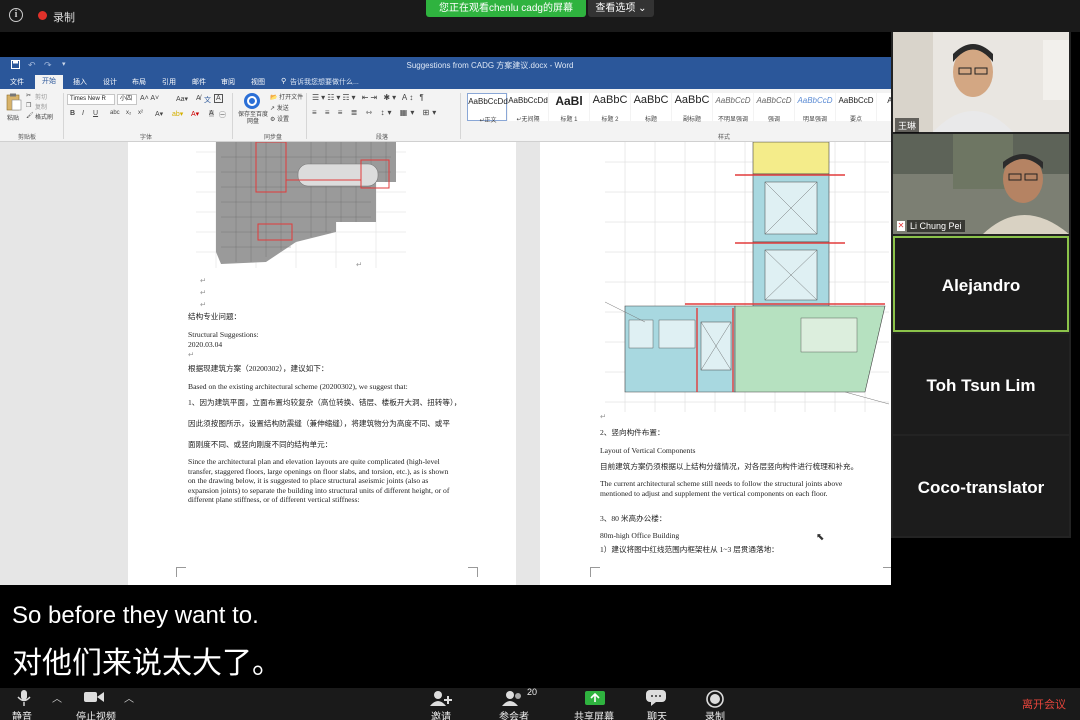  I want to click on copy-button: 复制, so click(41, 106).